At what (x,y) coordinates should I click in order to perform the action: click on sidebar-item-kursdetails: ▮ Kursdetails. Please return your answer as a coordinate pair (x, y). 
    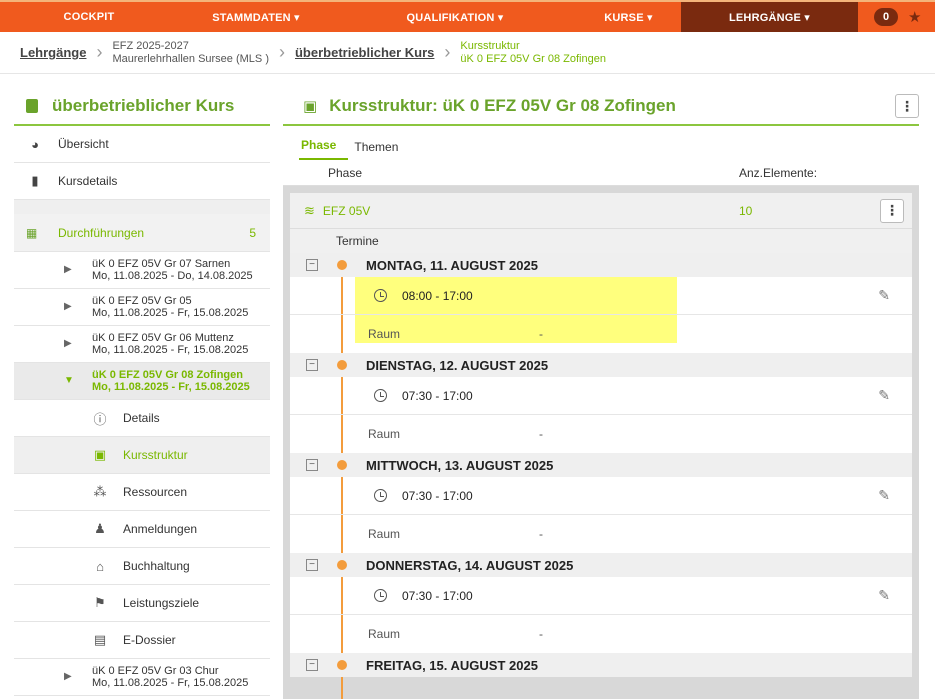
    Looking at the image, I should click on (142, 181).